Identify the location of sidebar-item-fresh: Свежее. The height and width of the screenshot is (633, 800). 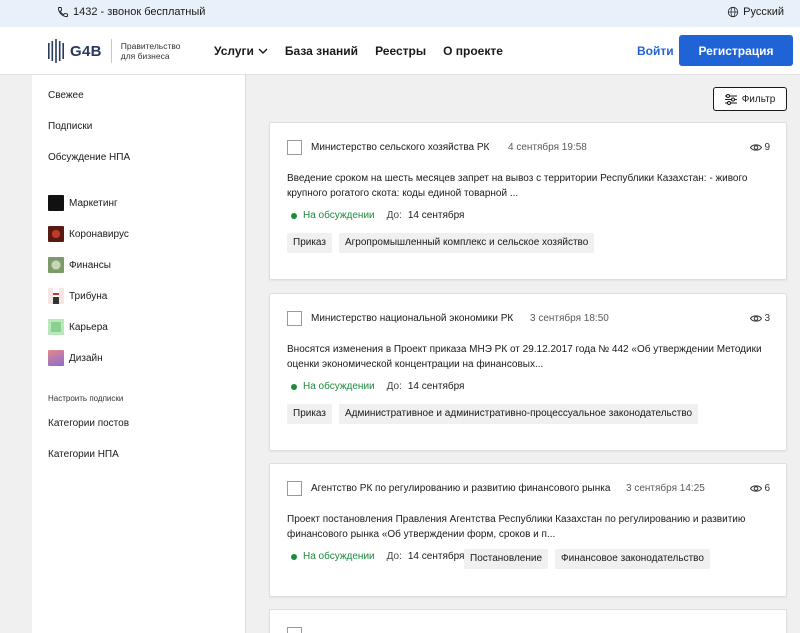
(66, 95).